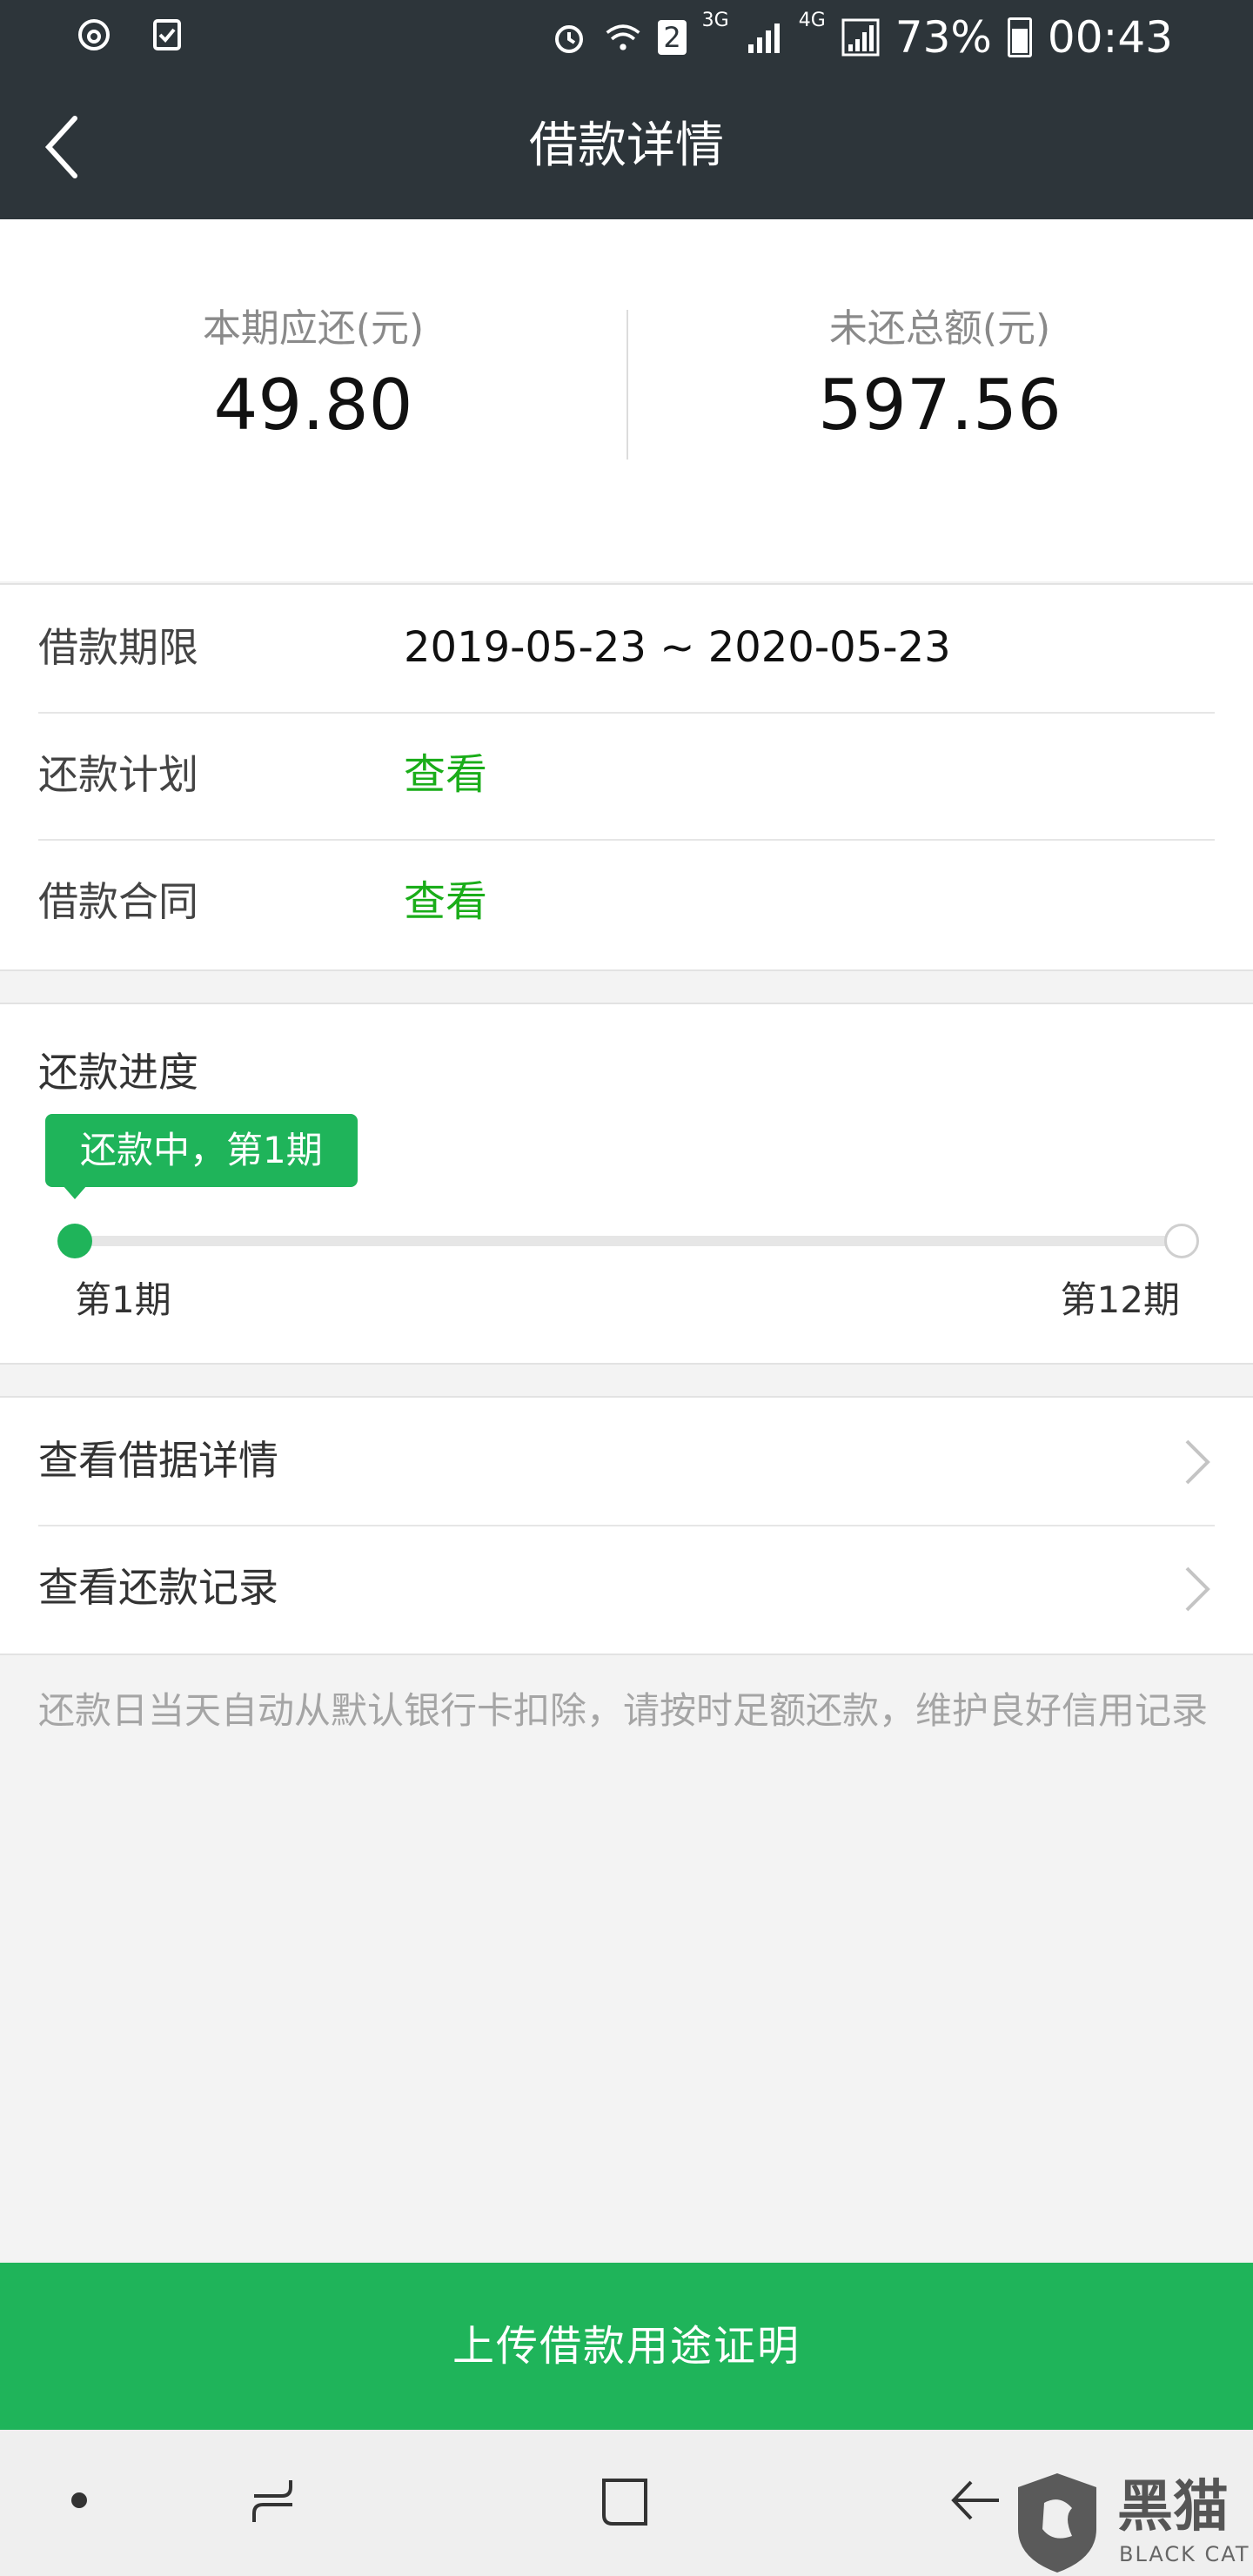 The image size is (1253, 2576). I want to click on back-icon, so click(976, 2500).